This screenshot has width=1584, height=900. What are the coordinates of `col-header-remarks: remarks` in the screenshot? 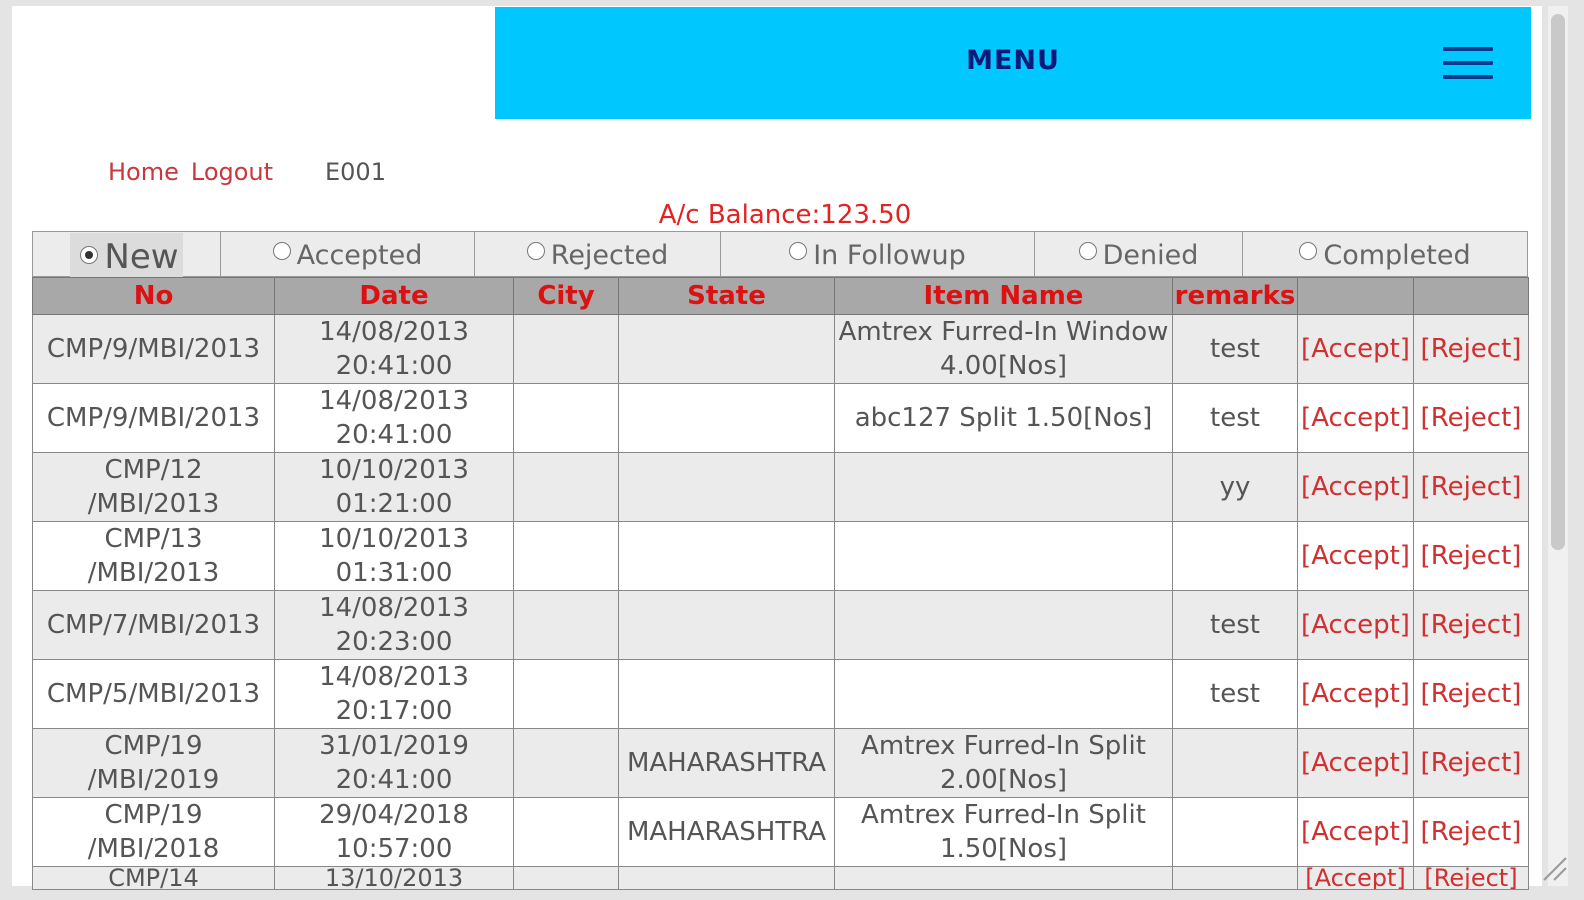 It's located at (1235, 296).